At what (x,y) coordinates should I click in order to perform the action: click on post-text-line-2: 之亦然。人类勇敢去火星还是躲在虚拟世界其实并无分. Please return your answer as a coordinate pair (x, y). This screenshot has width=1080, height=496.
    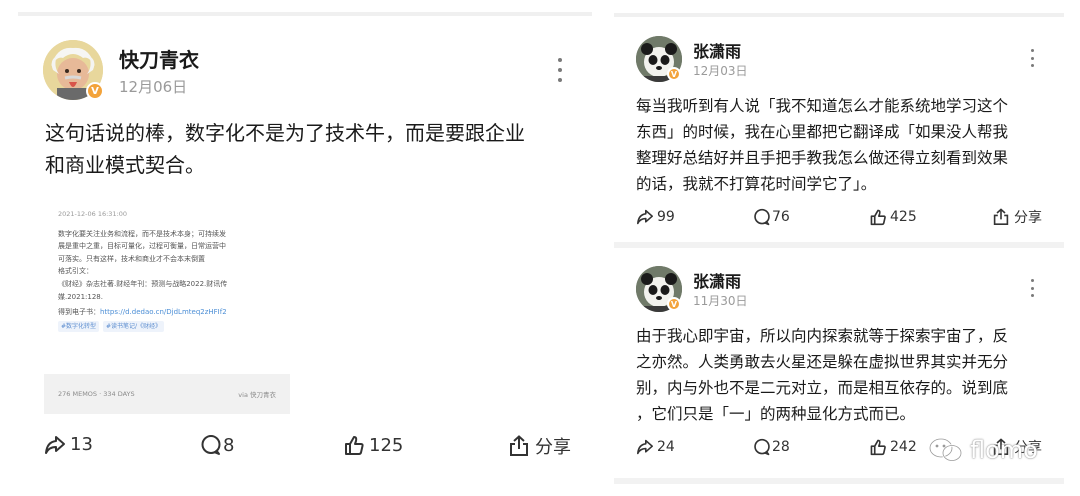
    Looking at the image, I should click on (822, 362).